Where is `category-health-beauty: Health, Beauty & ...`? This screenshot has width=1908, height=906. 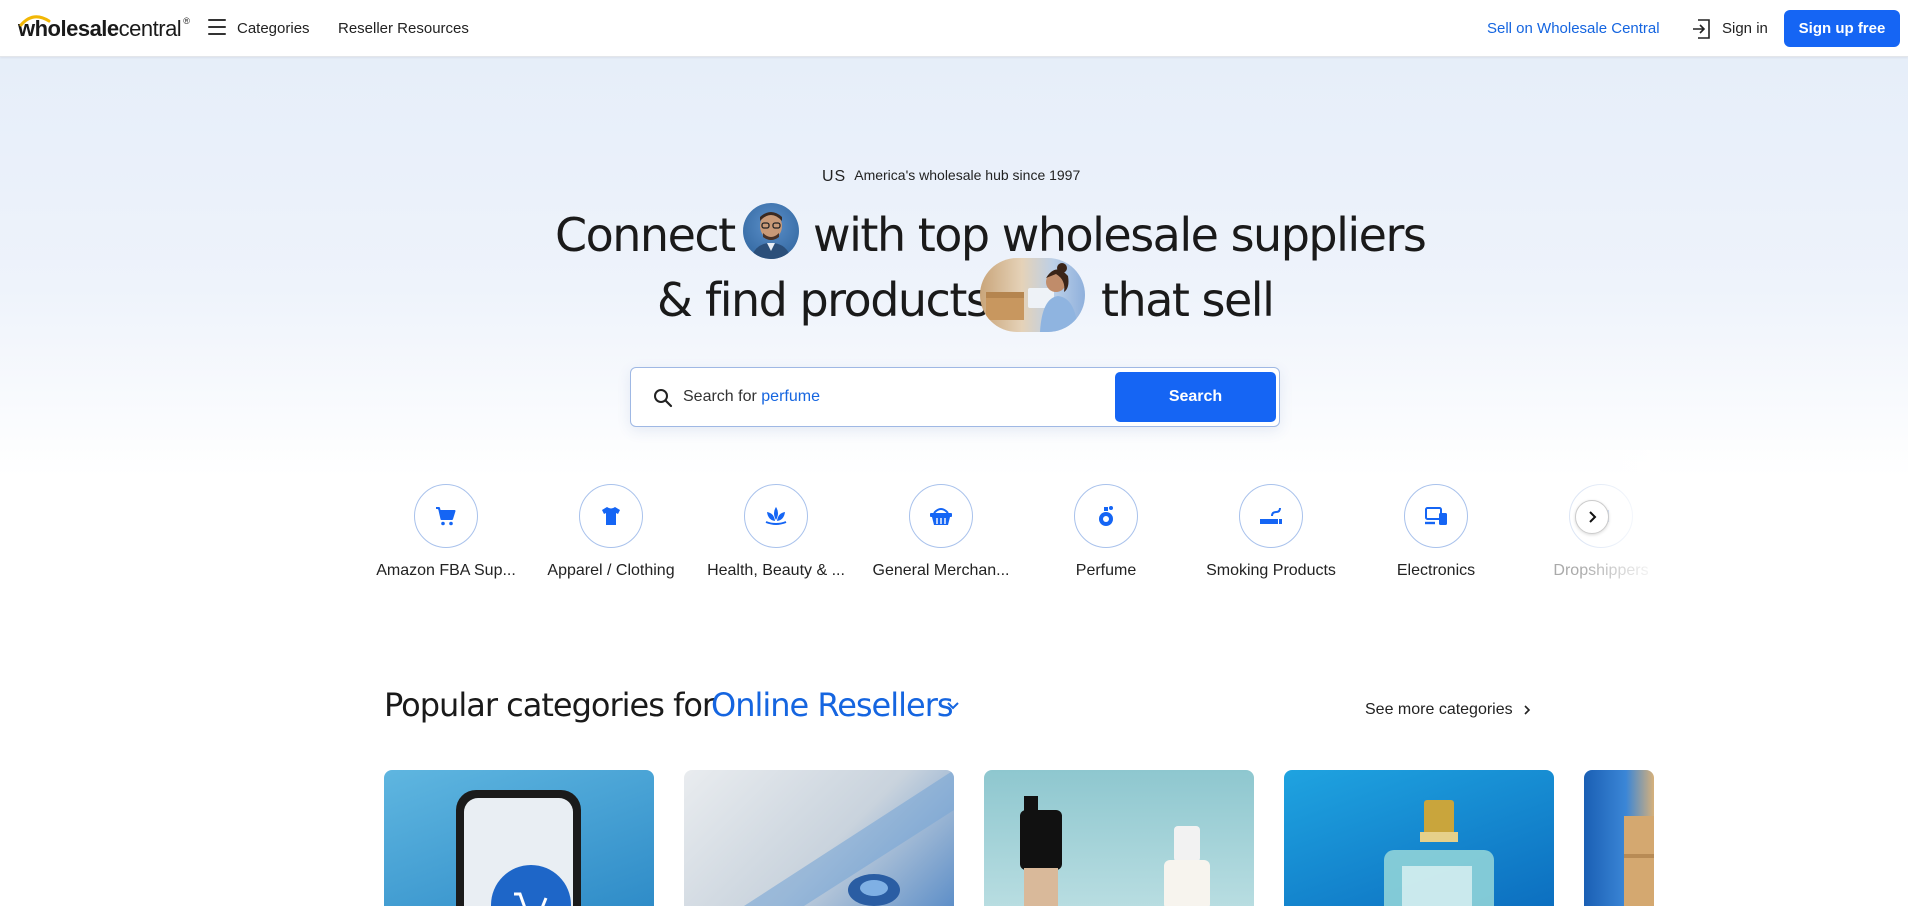
category-health-beauty: Health, Beauty & ... is located at coordinates (776, 532).